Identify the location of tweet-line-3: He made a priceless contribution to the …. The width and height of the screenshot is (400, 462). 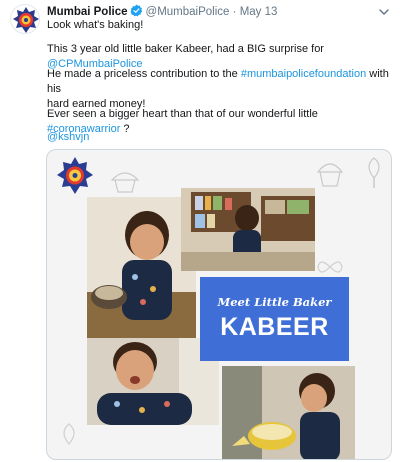
(218, 89).